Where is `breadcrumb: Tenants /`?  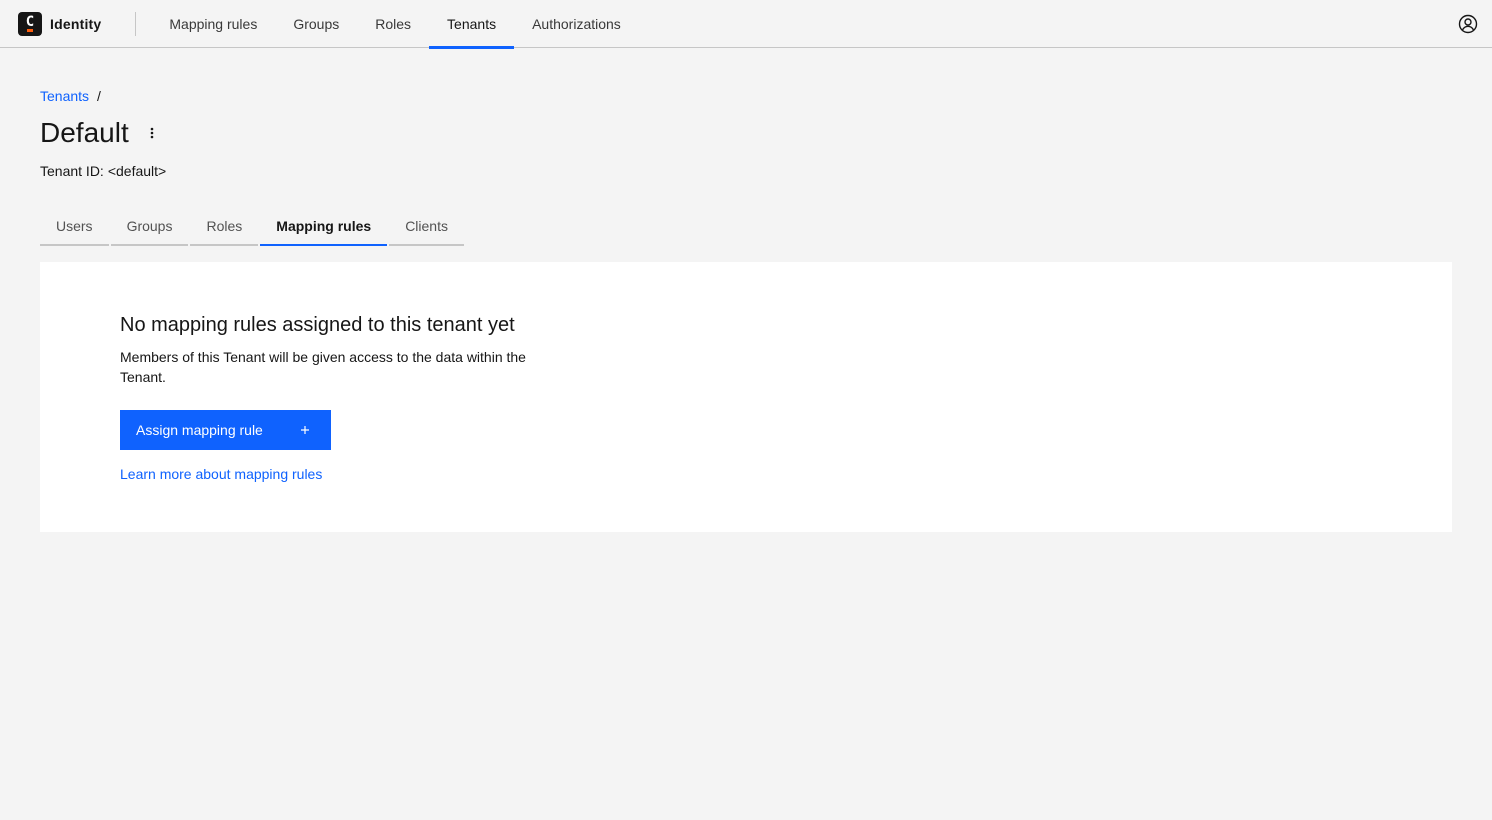 breadcrumb: Tenants / is located at coordinates (70, 96).